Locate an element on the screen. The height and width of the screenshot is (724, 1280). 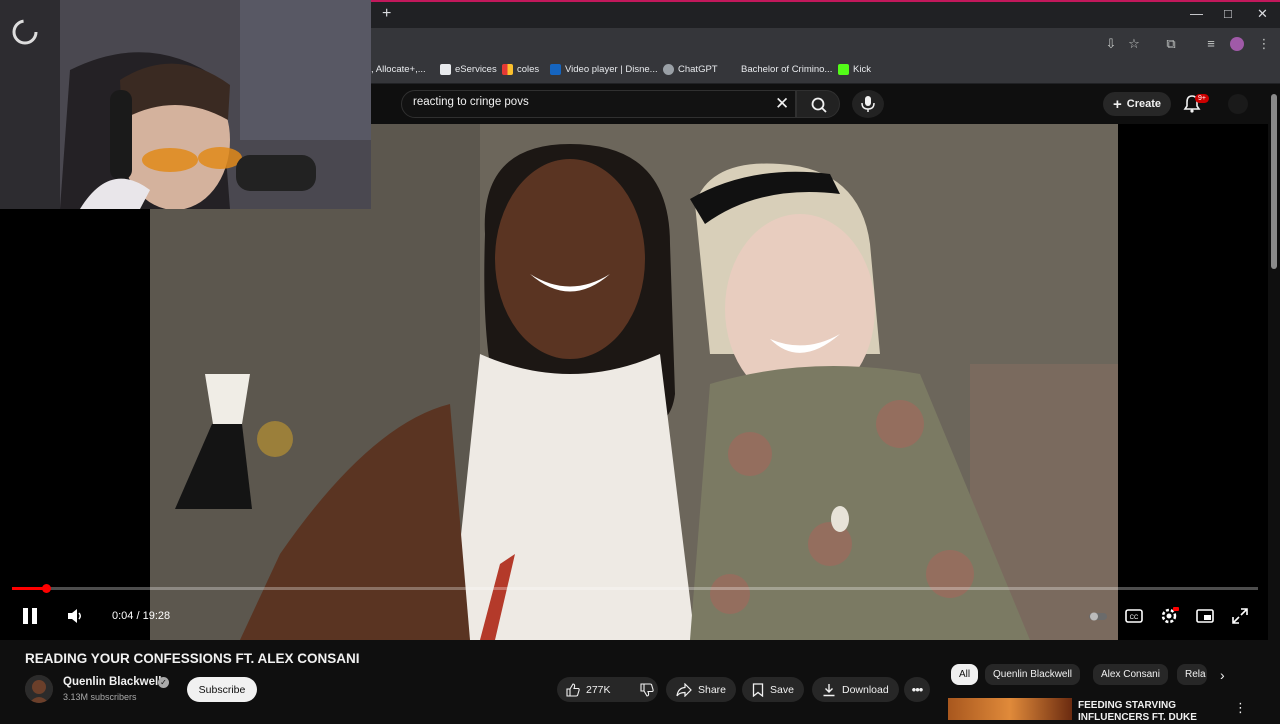
like-count: 277K is located at coordinates (598, 689).